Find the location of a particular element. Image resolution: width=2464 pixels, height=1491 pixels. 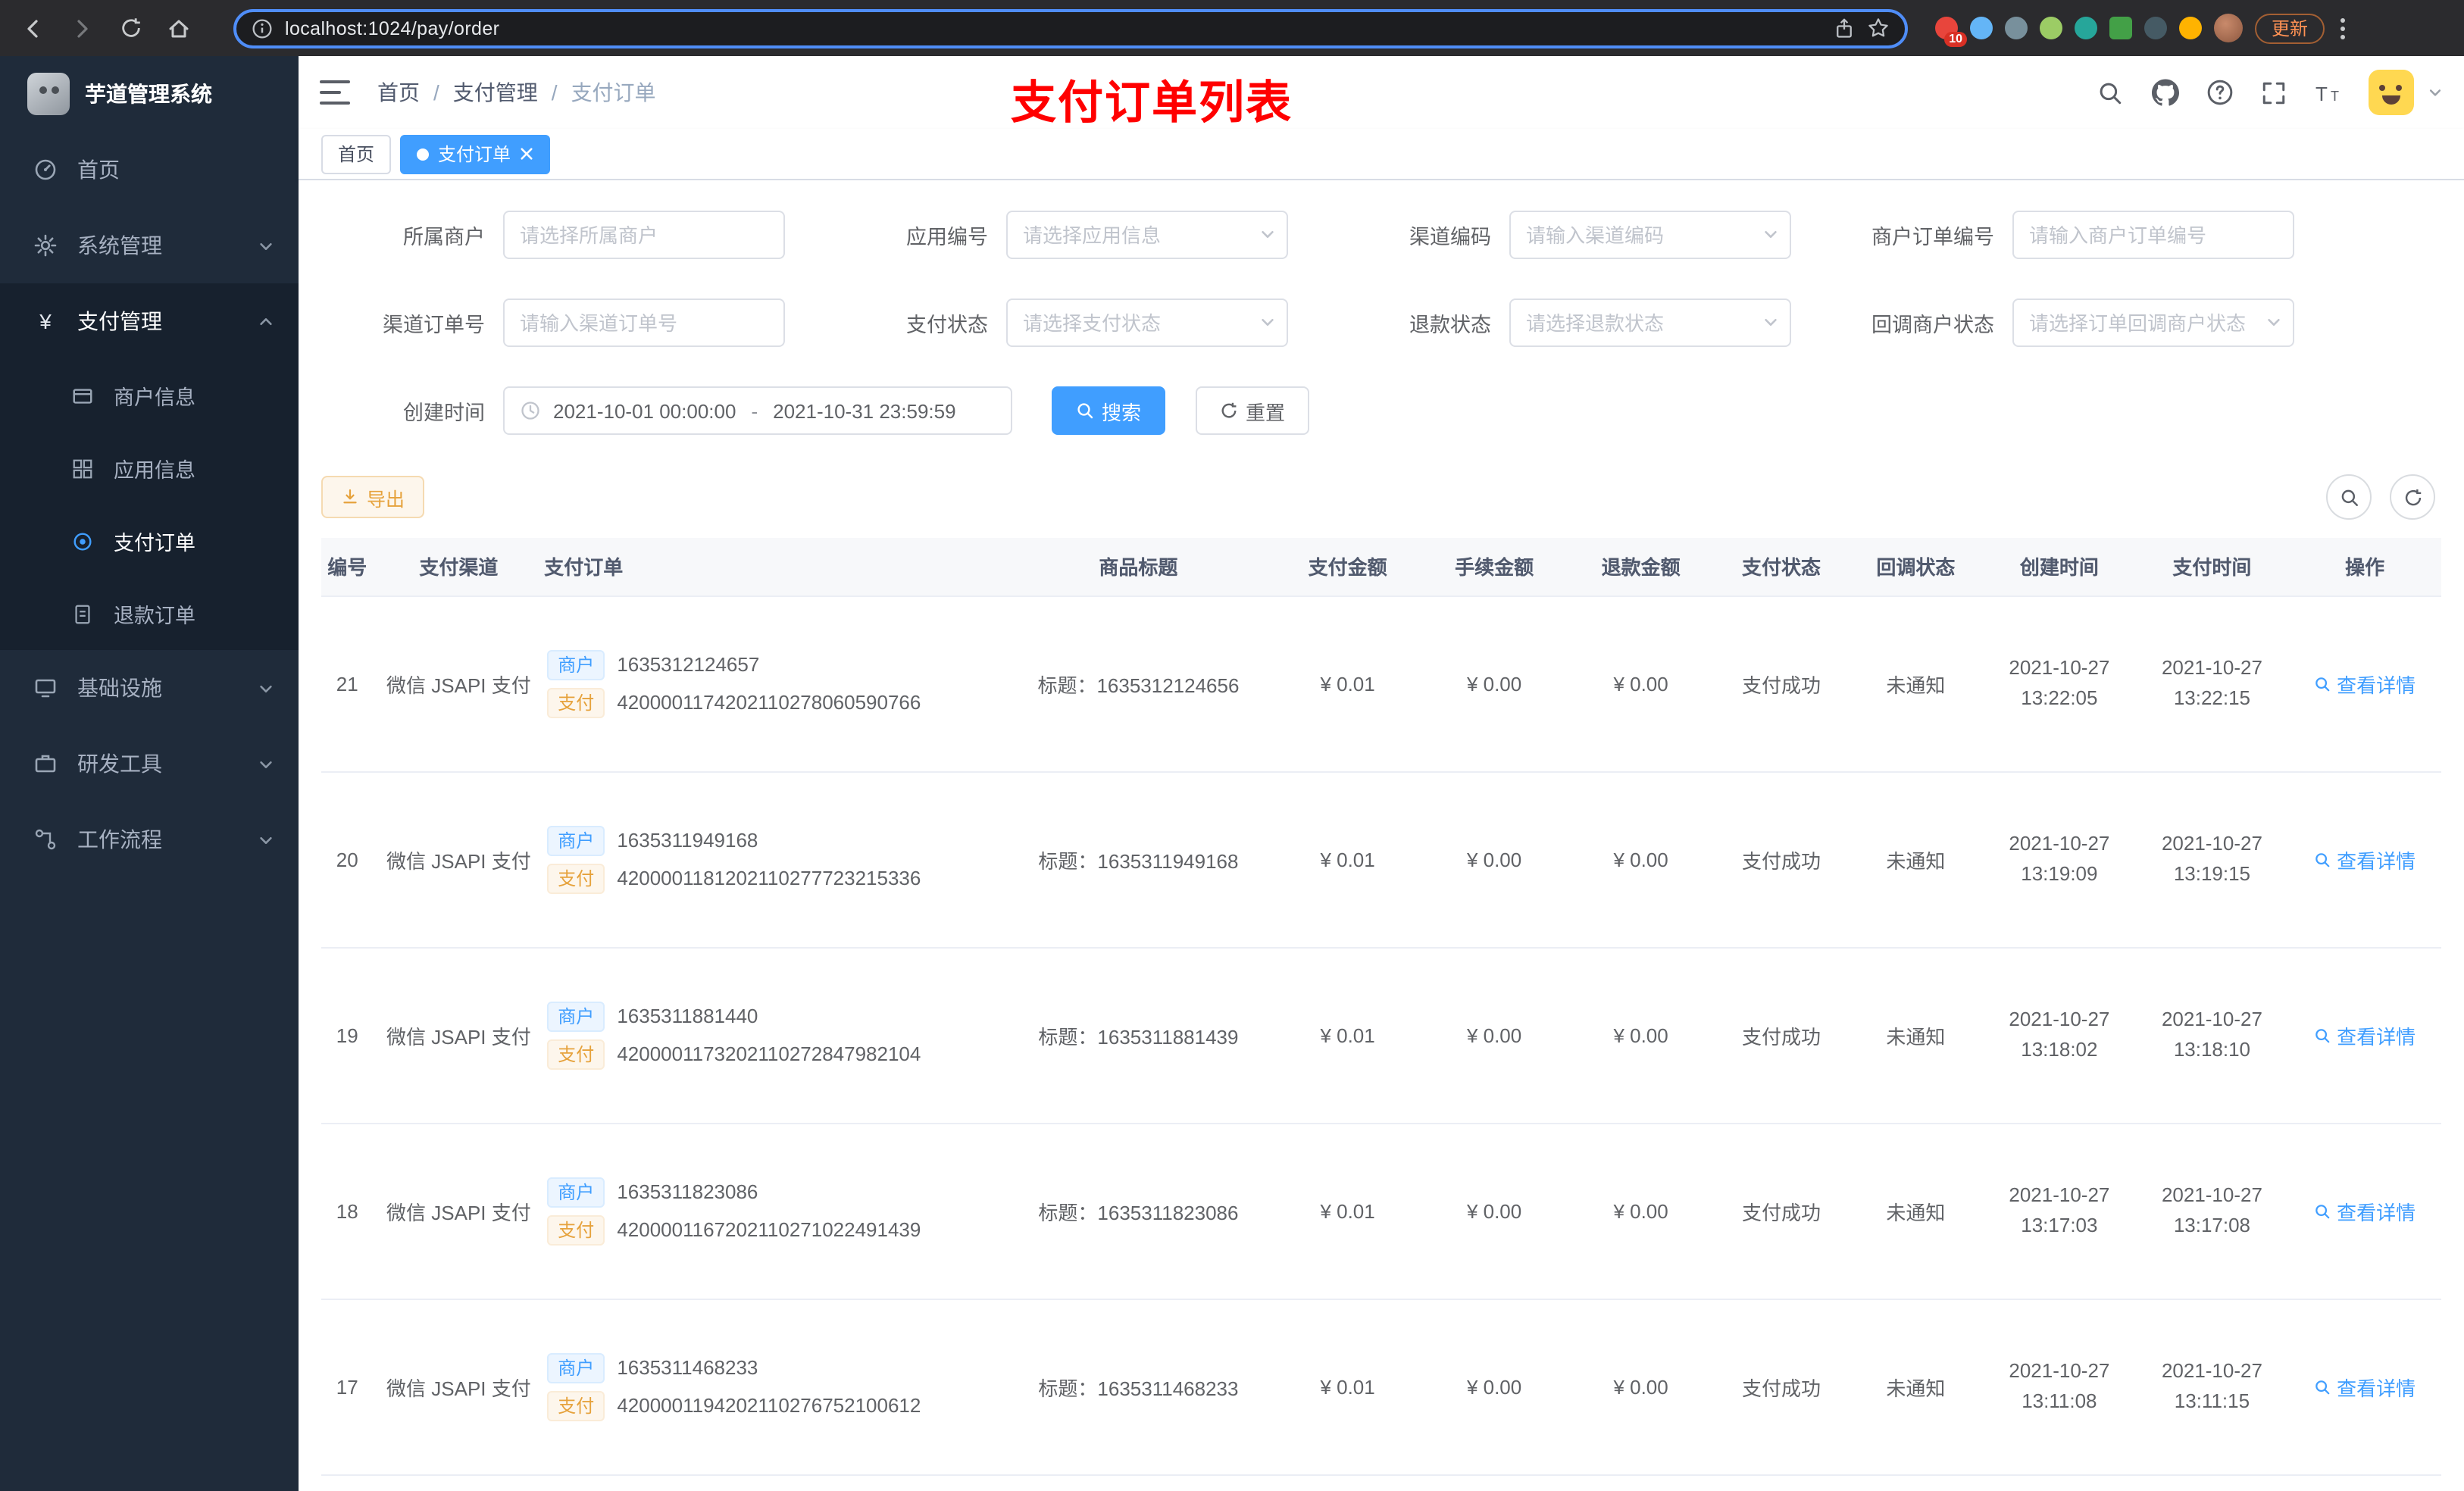

sidebar-item-merchant-info: 商户信息 is located at coordinates (149, 395).